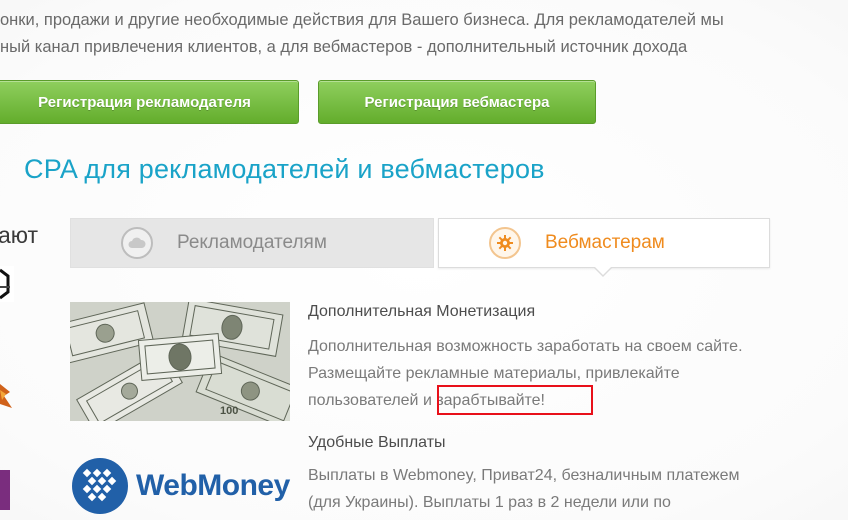 The image size is (848, 520). Describe the element at coordinates (137, 243) in the screenshot. I see `cloud-icon` at that location.